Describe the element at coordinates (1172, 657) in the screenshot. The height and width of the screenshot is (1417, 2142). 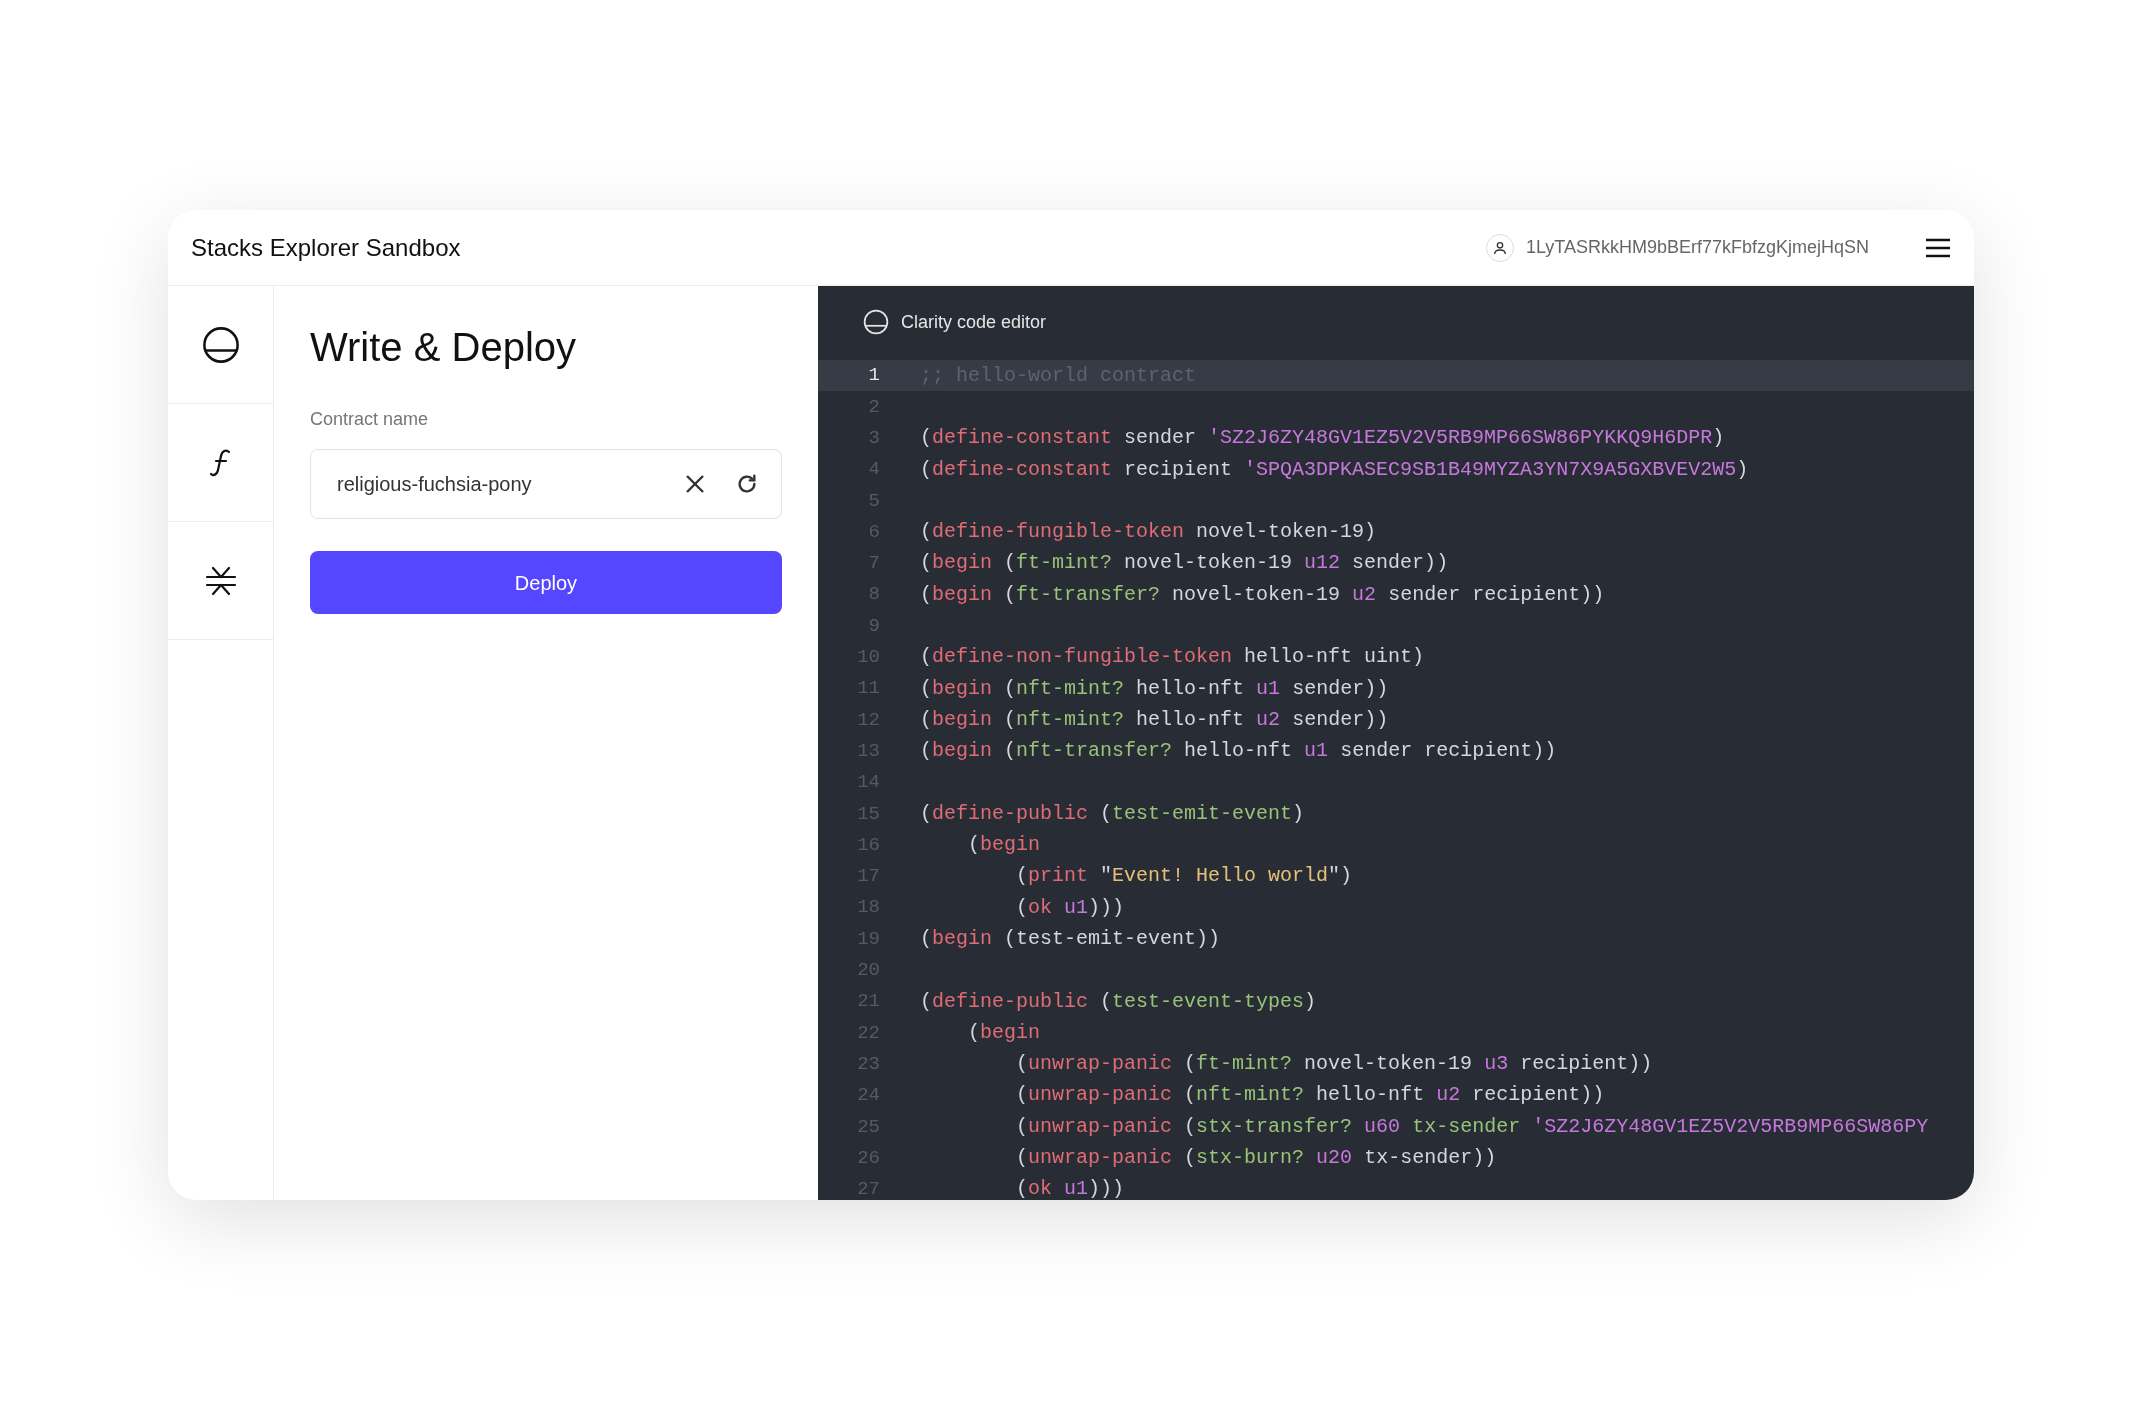
I see `code-line: (define-non-fungible-token hello-nft uint)` at that location.